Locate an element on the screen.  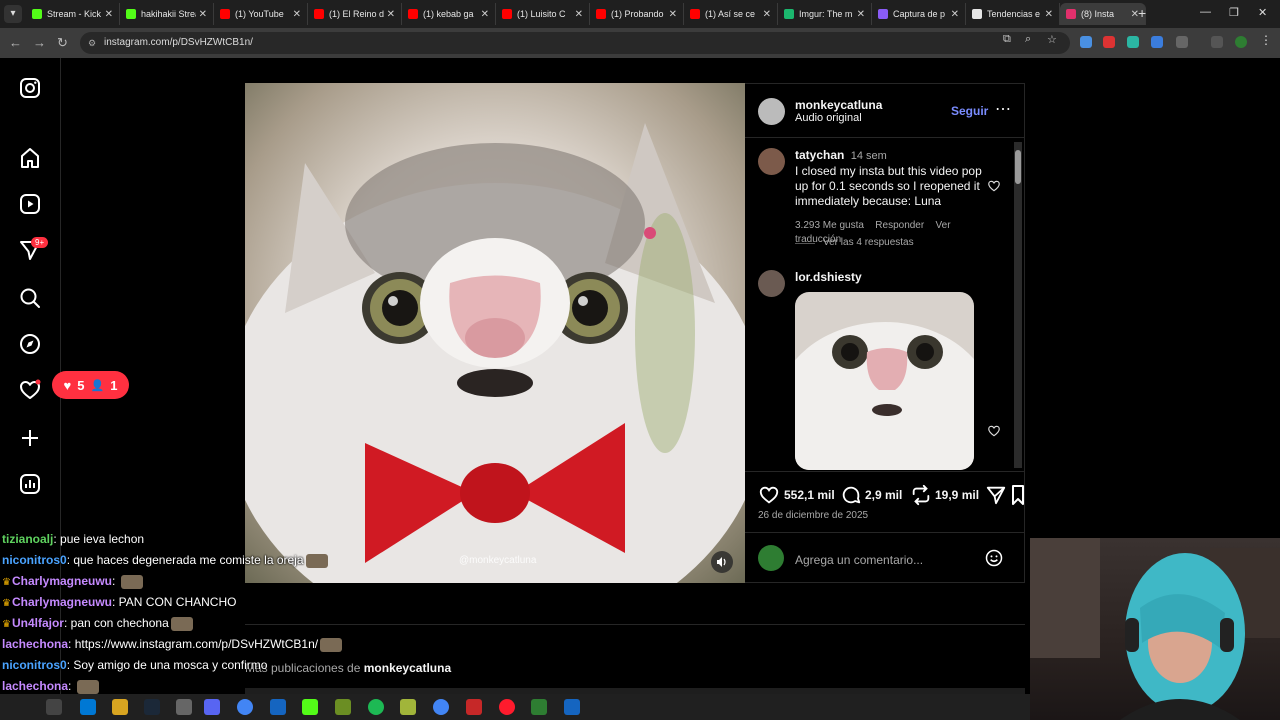
address-bar: ⚙ instagram.com/p/DSvHZWtCB1n/ is located at coordinates (575, 43).